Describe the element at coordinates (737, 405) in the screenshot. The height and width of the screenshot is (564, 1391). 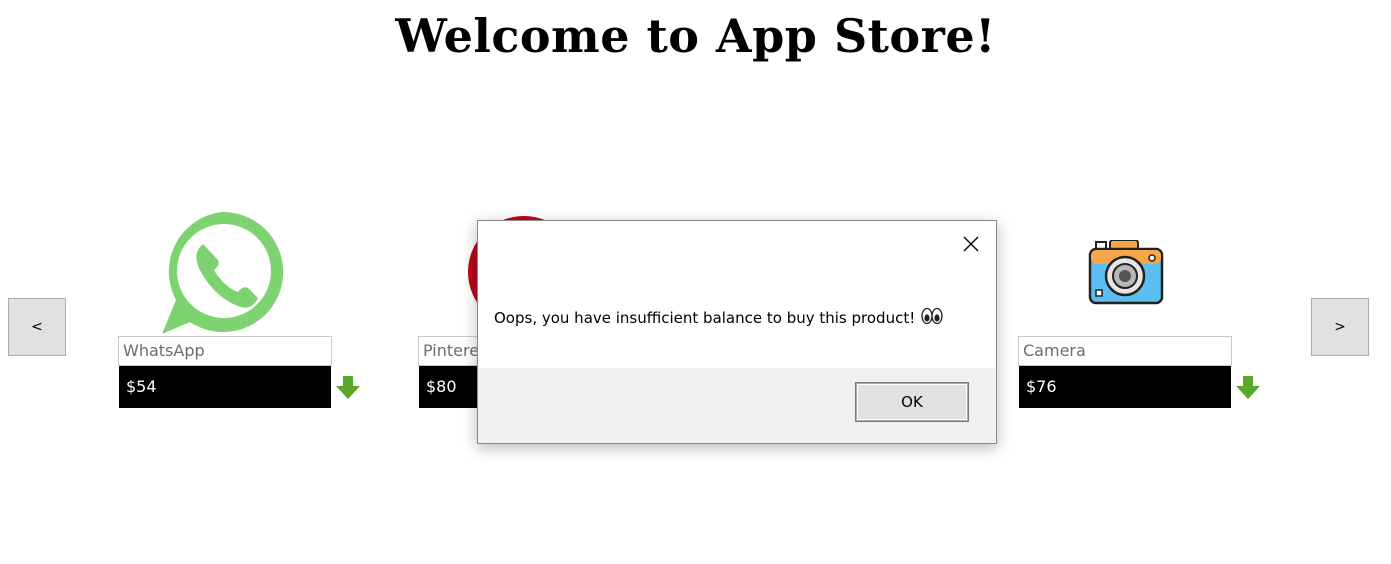
I see `dialog-footer: OK` at that location.